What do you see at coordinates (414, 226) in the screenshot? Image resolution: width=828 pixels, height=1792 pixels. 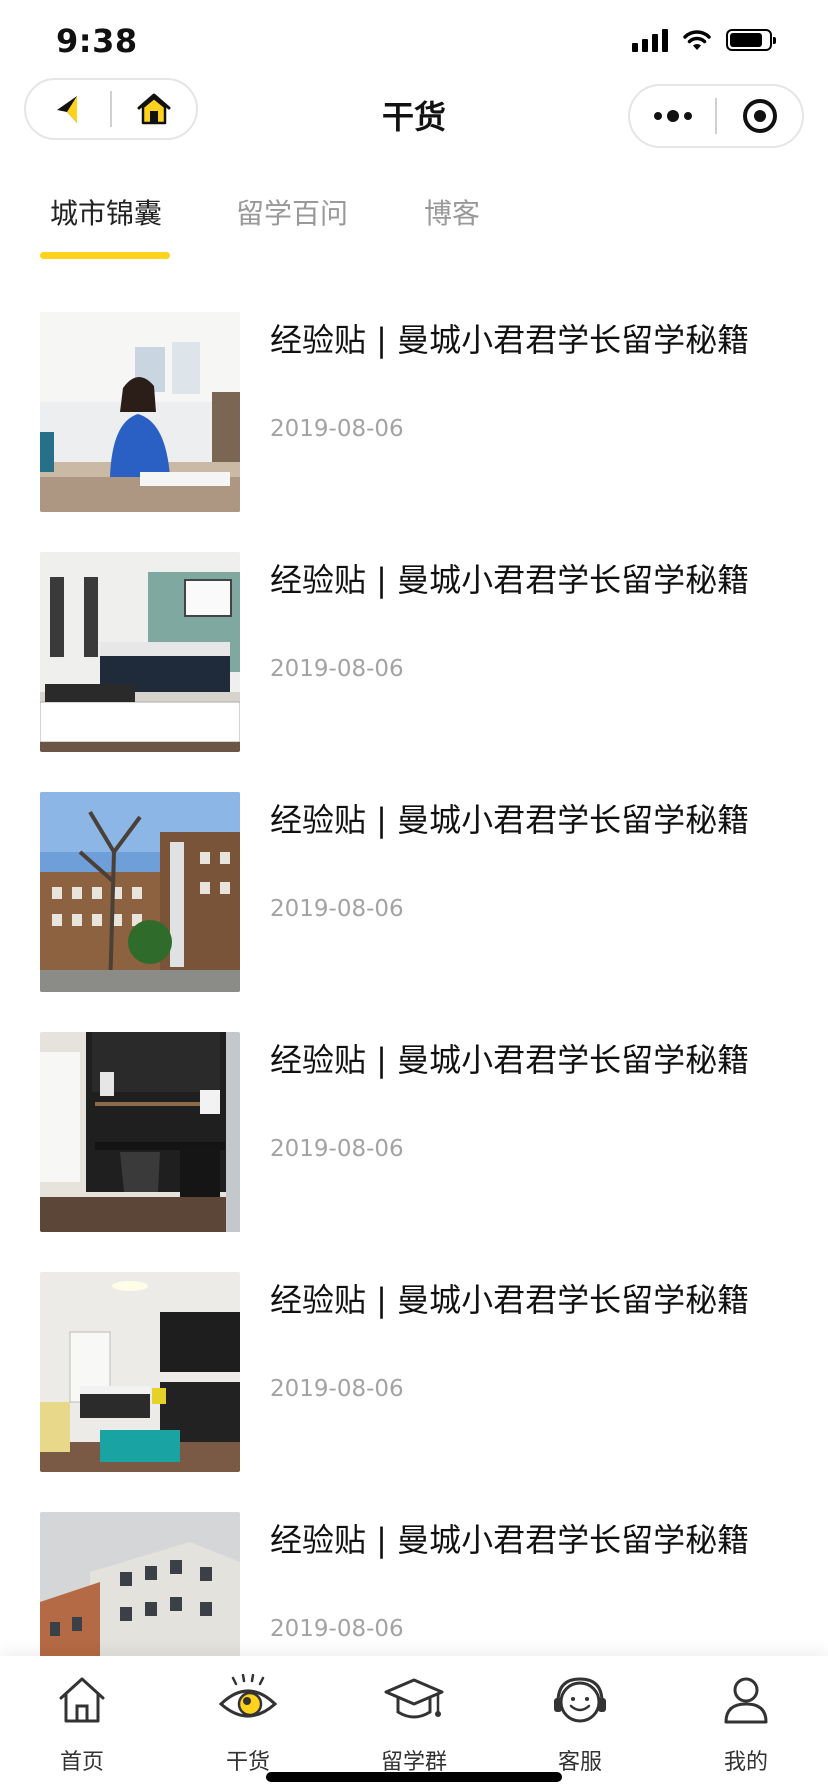 I see `category-tabs: 城市锦囊 留学百问 博客` at bounding box center [414, 226].